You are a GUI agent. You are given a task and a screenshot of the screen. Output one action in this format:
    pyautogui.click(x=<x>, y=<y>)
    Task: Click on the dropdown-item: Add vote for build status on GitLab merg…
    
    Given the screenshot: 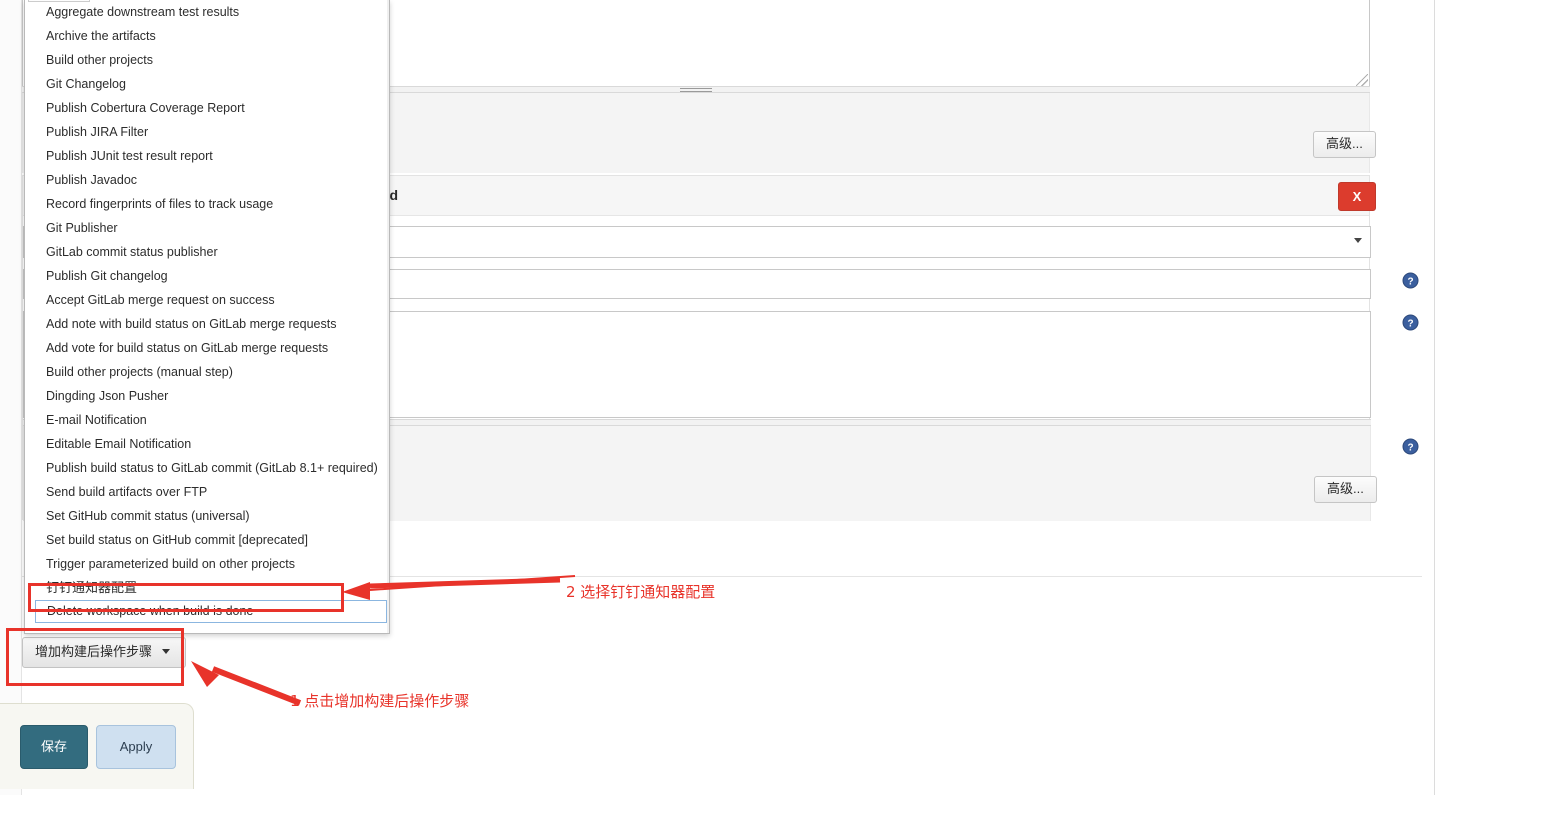 What is the action you would take?
    pyautogui.click(x=207, y=348)
    